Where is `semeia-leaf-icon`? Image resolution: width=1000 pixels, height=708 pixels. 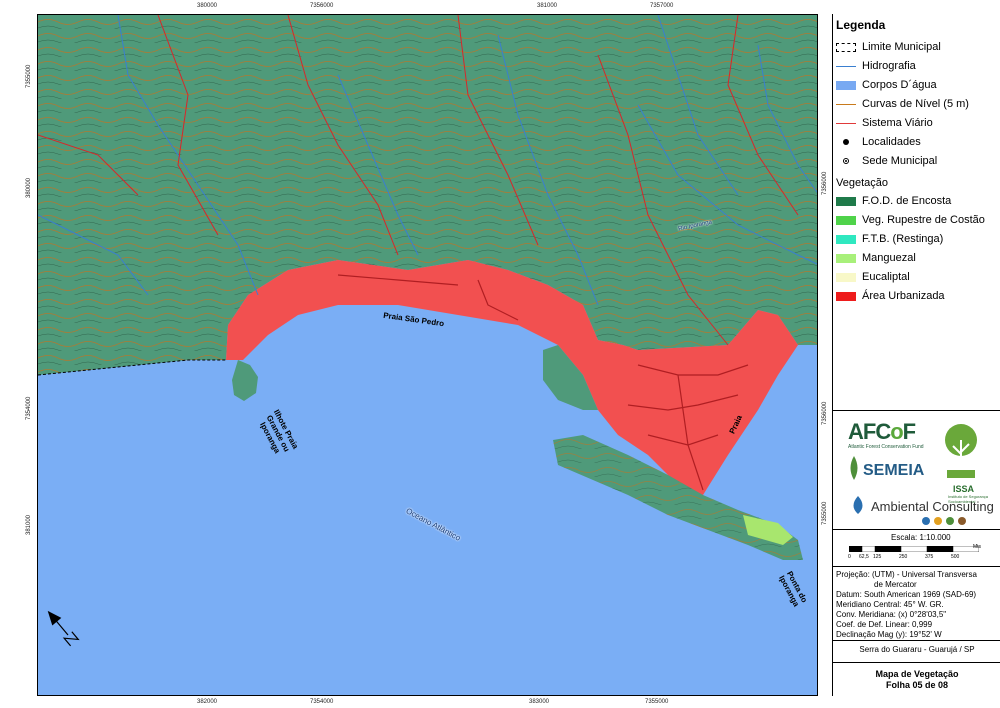
semeia-leaf-icon is located at coordinates (854, 468).